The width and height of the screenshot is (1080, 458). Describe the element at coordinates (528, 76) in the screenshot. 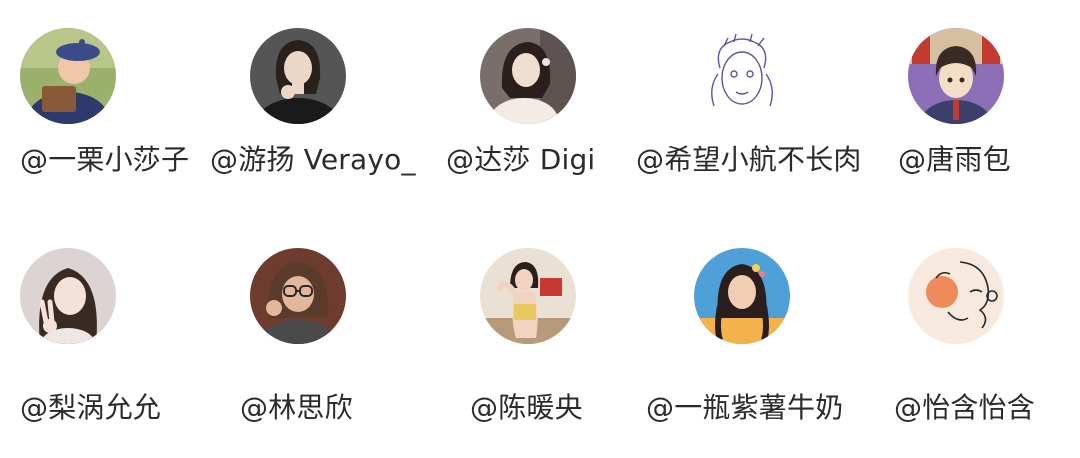

I see `avatar-photo-woman-flowers-icon` at that location.